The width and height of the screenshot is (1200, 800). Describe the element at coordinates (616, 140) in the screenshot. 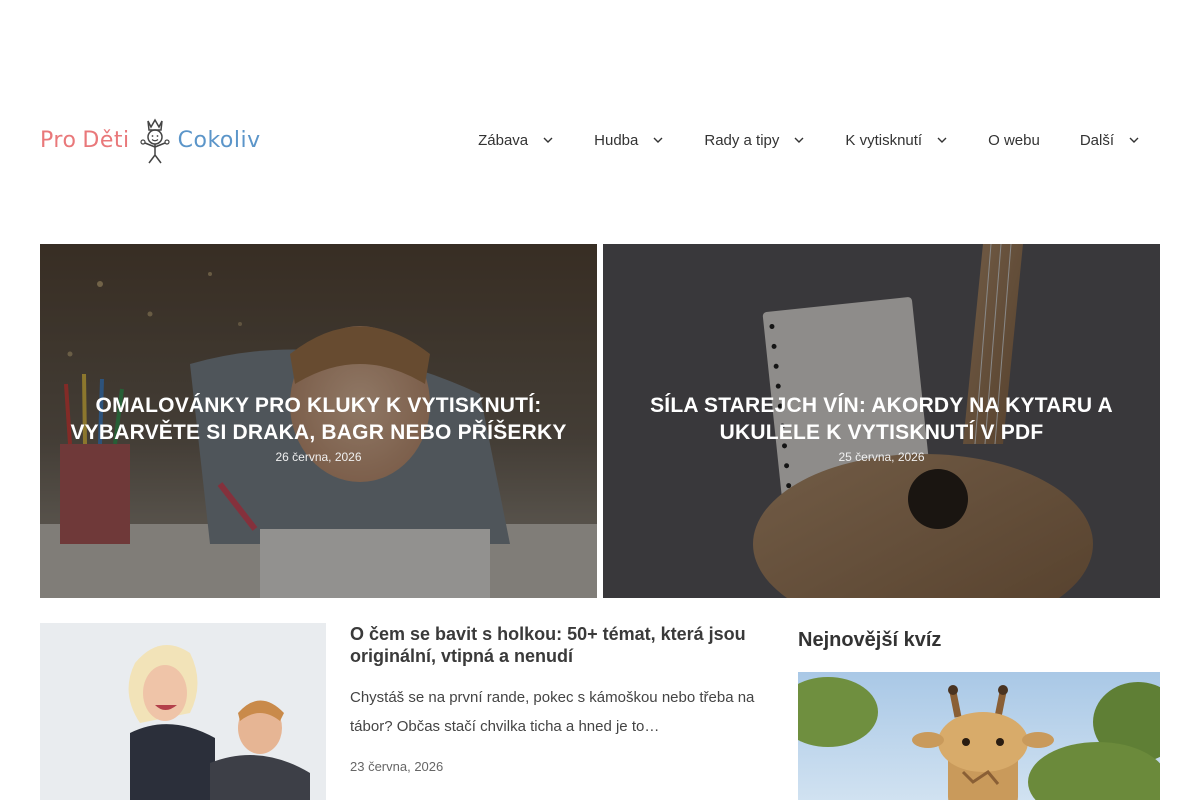

I see `nav-item-label: Hudba` at that location.